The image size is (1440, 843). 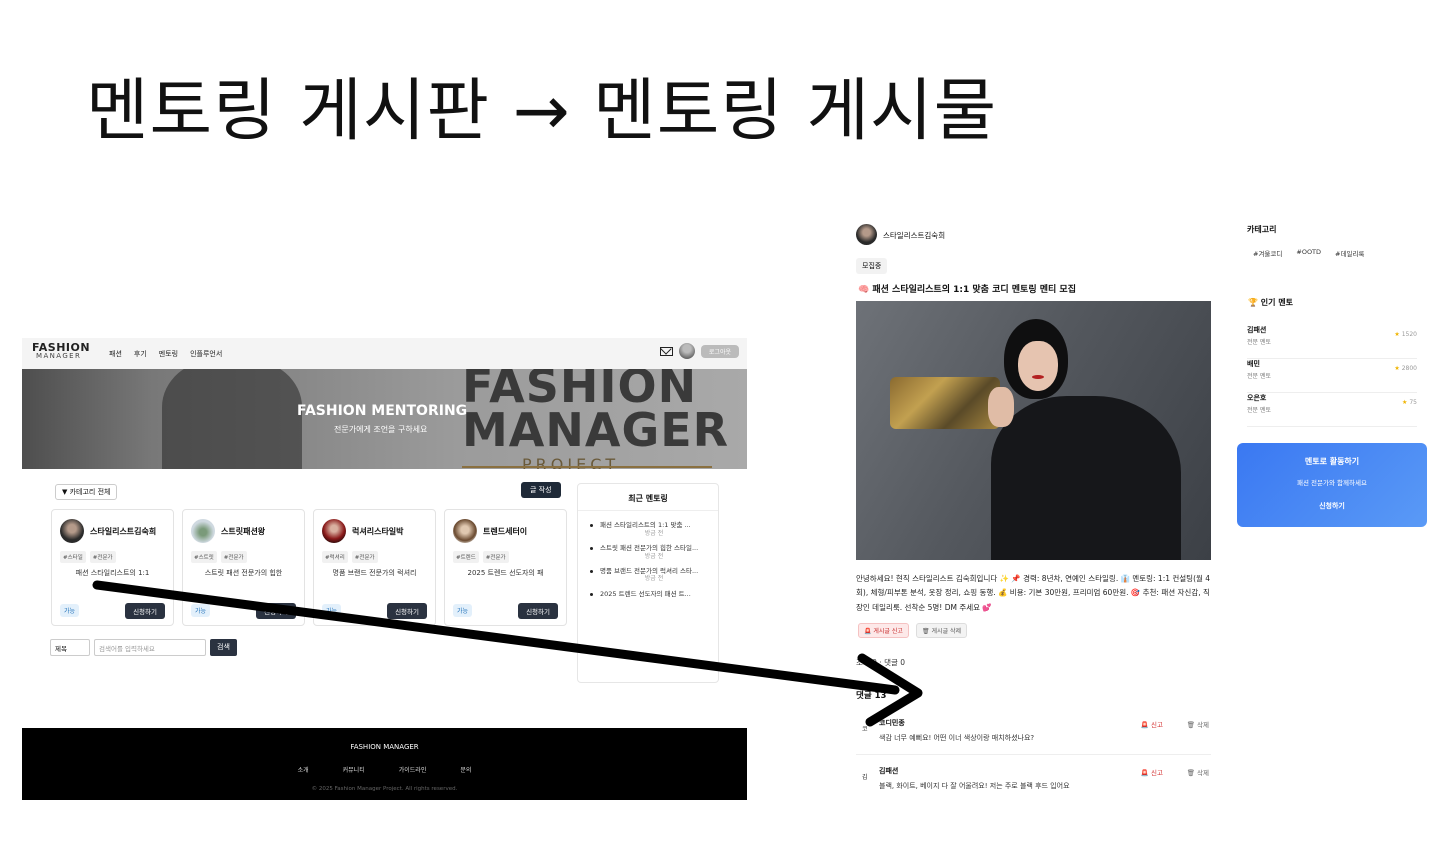 I want to click on list-item: 패션 스타일리스트의 1:1 맞춤 ... 방금 전, so click(x=648, y=529).